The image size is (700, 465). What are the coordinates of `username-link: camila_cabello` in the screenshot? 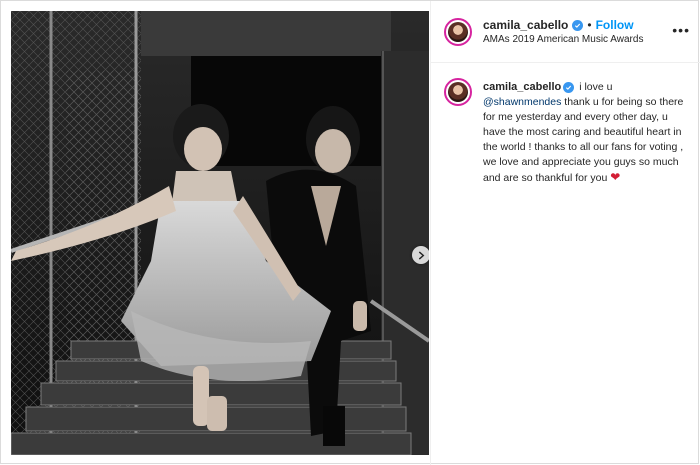 It's located at (525, 25).